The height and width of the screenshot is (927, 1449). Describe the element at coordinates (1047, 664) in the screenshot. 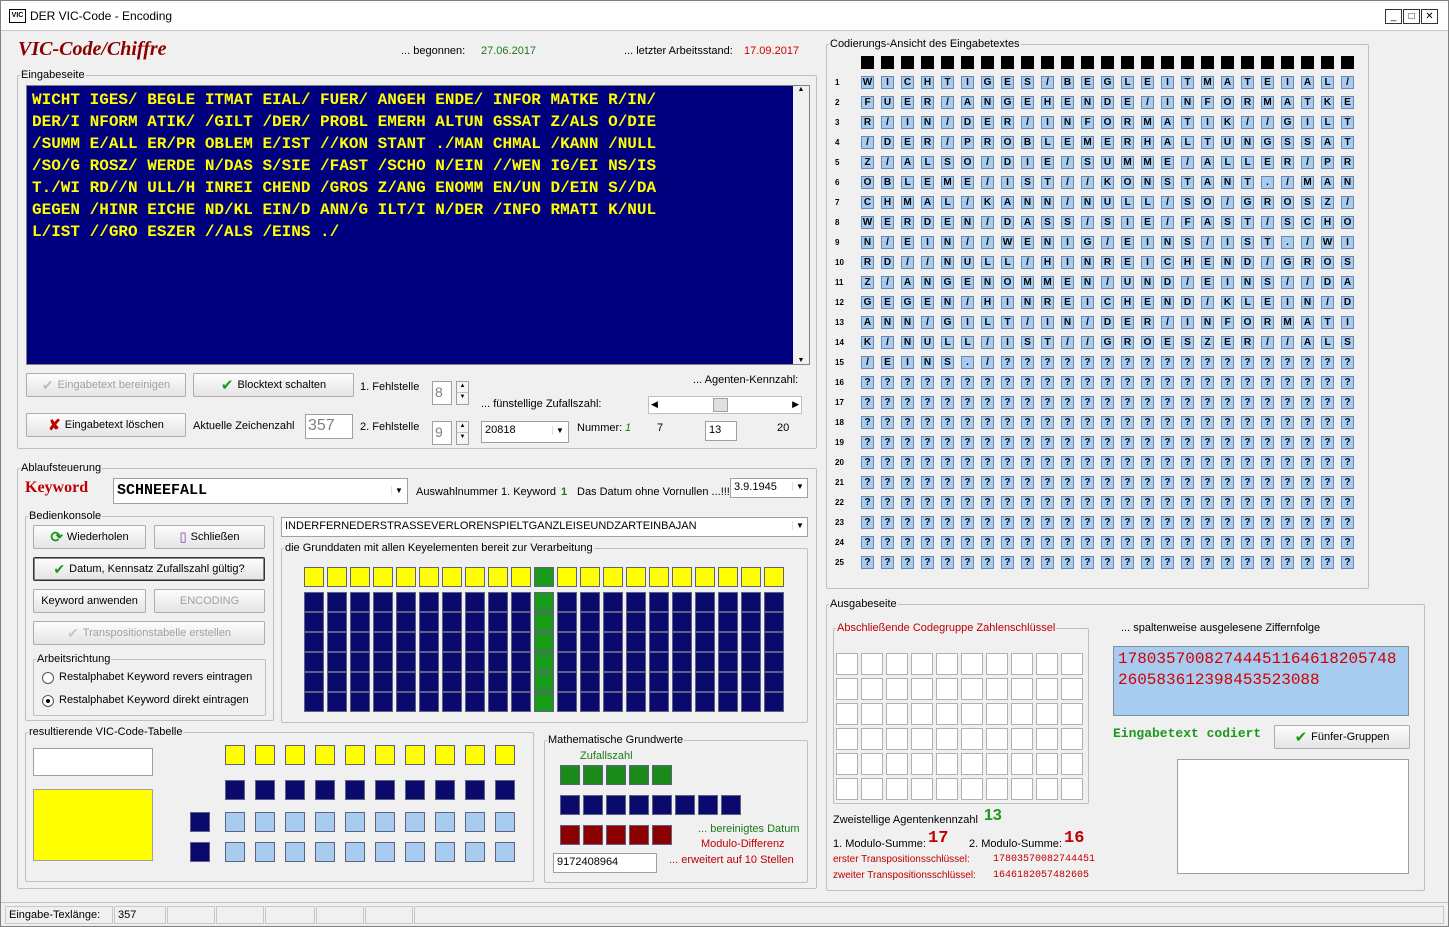

I see `code-cell` at that location.